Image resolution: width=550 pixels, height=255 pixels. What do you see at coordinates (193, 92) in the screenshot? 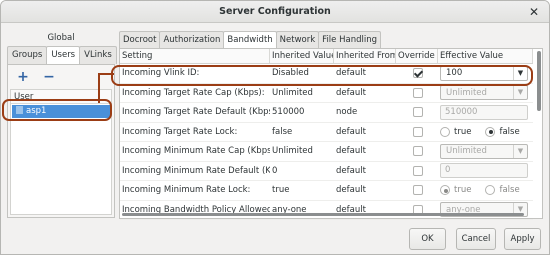
I see `setting-name: Incoming Target Rate Cap (Kbps):` at bounding box center [193, 92].